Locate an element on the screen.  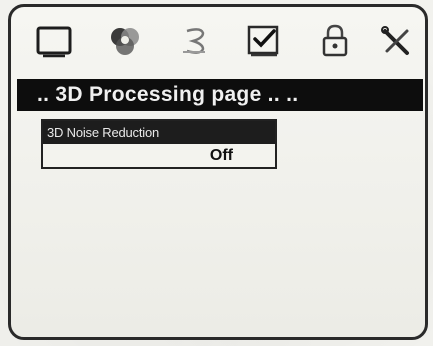
sound-icon is located at coordinates (195, 41).